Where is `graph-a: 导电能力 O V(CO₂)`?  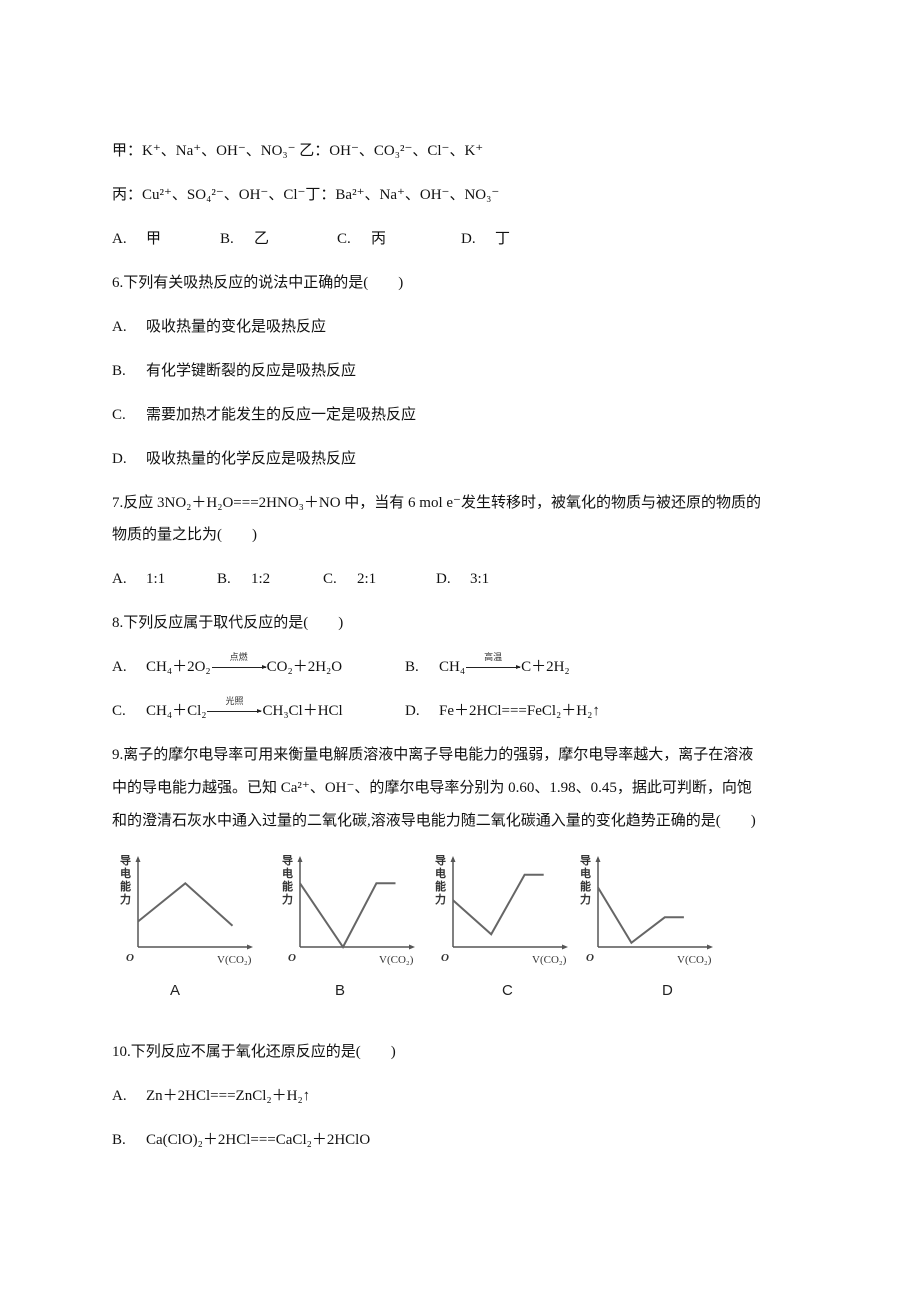
graph-a: 导电能力 O V(CO₂) is located at coordinates (193, 932).